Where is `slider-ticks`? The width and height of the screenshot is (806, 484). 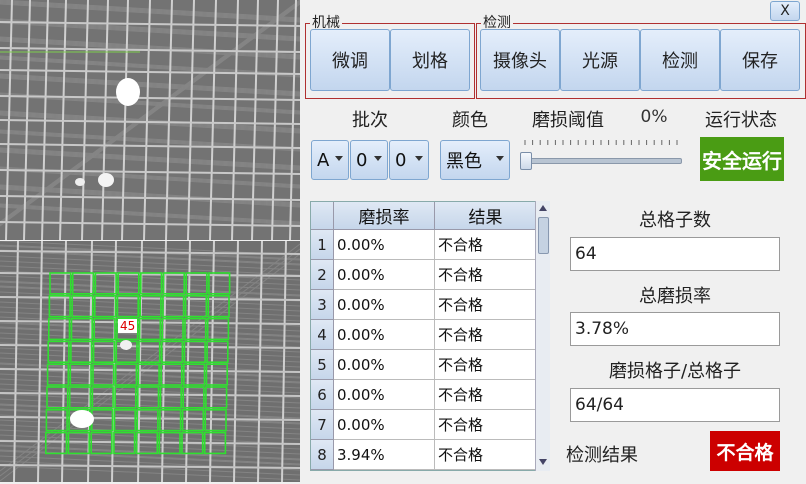 slider-ticks is located at coordinates (601, 142).